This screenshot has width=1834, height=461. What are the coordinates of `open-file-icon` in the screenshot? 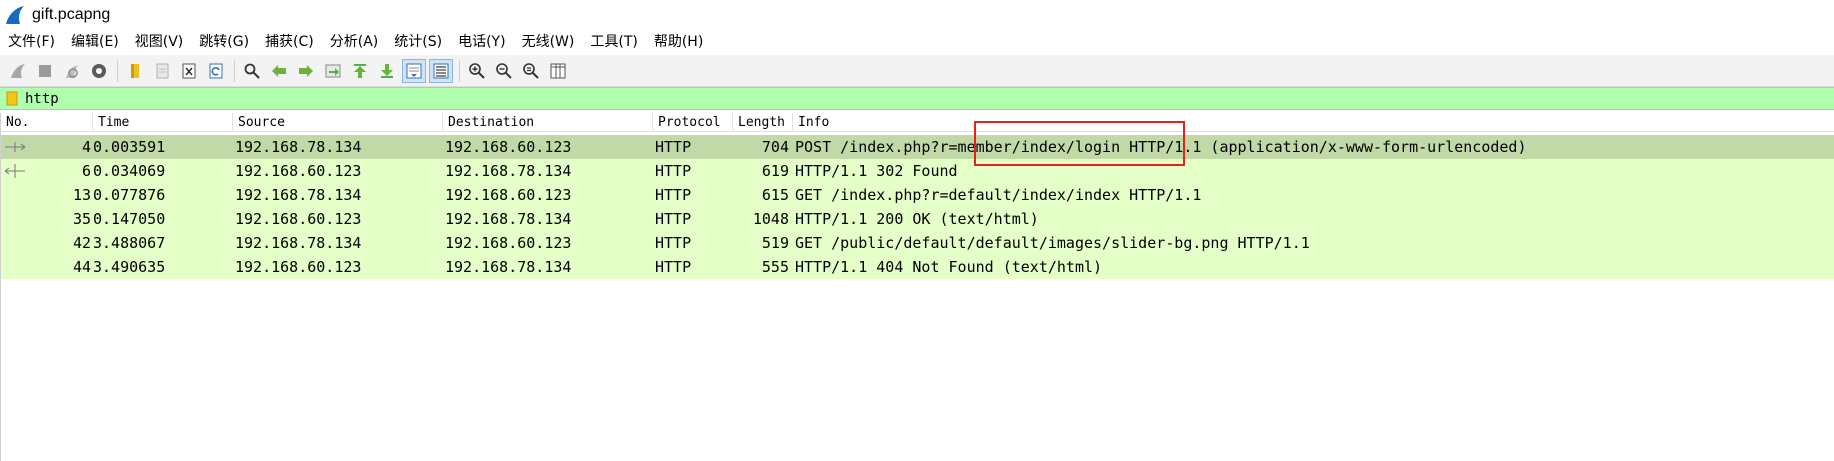 It's located at (135, 71).